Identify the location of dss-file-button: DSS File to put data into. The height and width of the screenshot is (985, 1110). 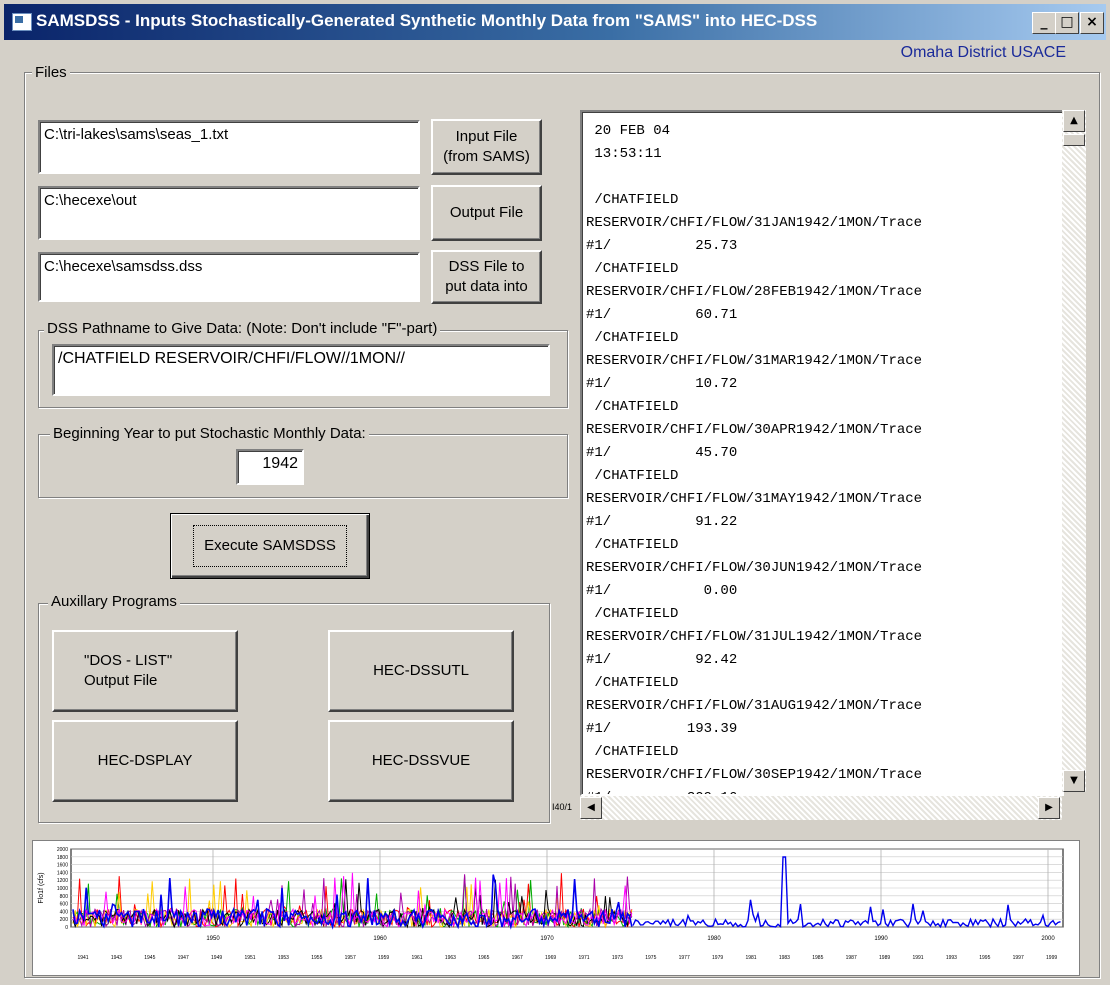
(486, 277).